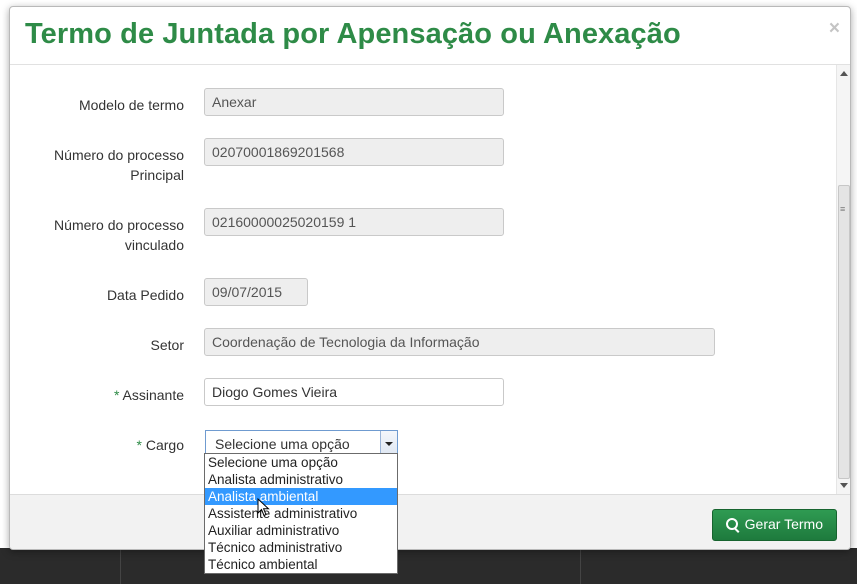  I want to click on page-backdrop, so click(428, 566).